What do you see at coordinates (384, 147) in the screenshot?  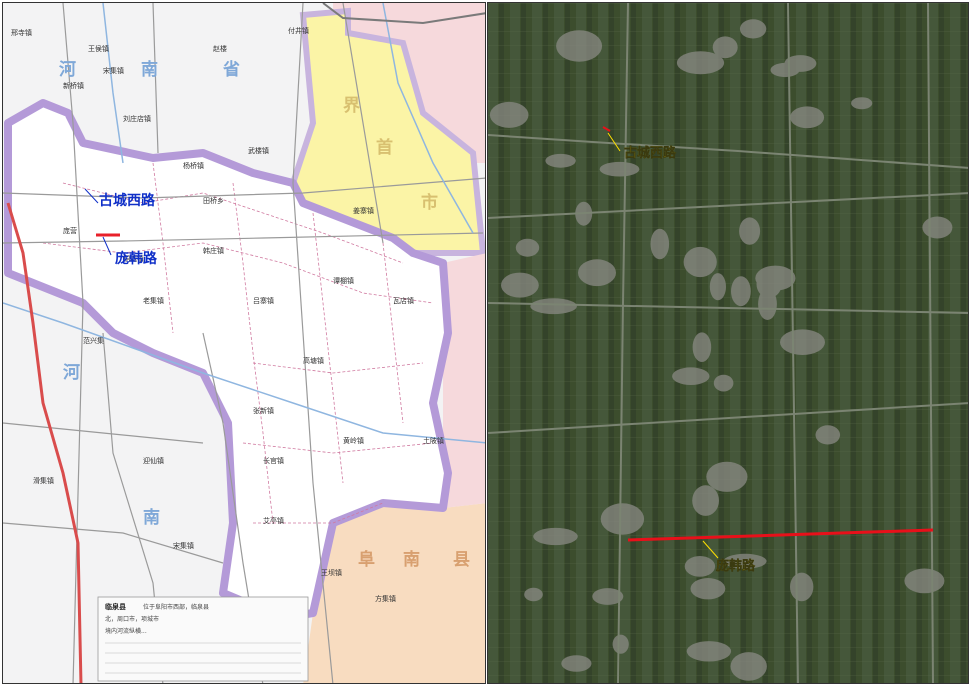 I see `region-char: 首` at bounding box center [384, 147].